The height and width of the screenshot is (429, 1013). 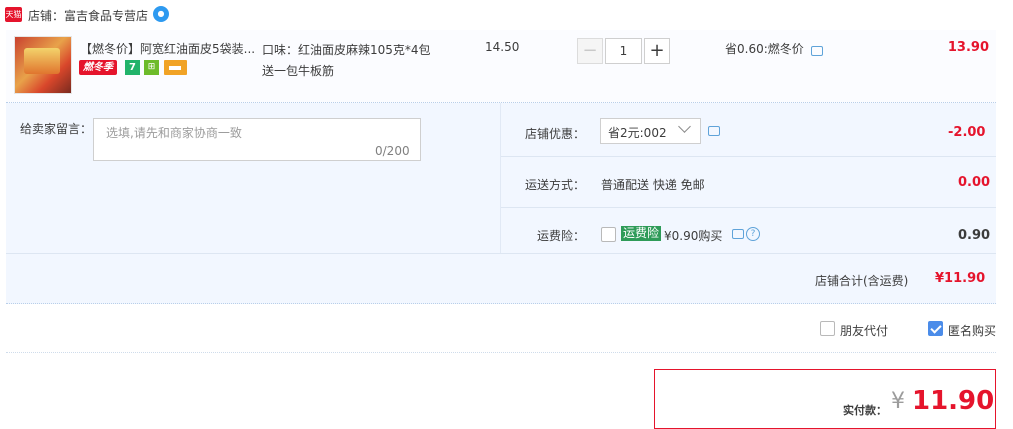 I want to click on unit-price: 14.50, so click(x=502, y=47).